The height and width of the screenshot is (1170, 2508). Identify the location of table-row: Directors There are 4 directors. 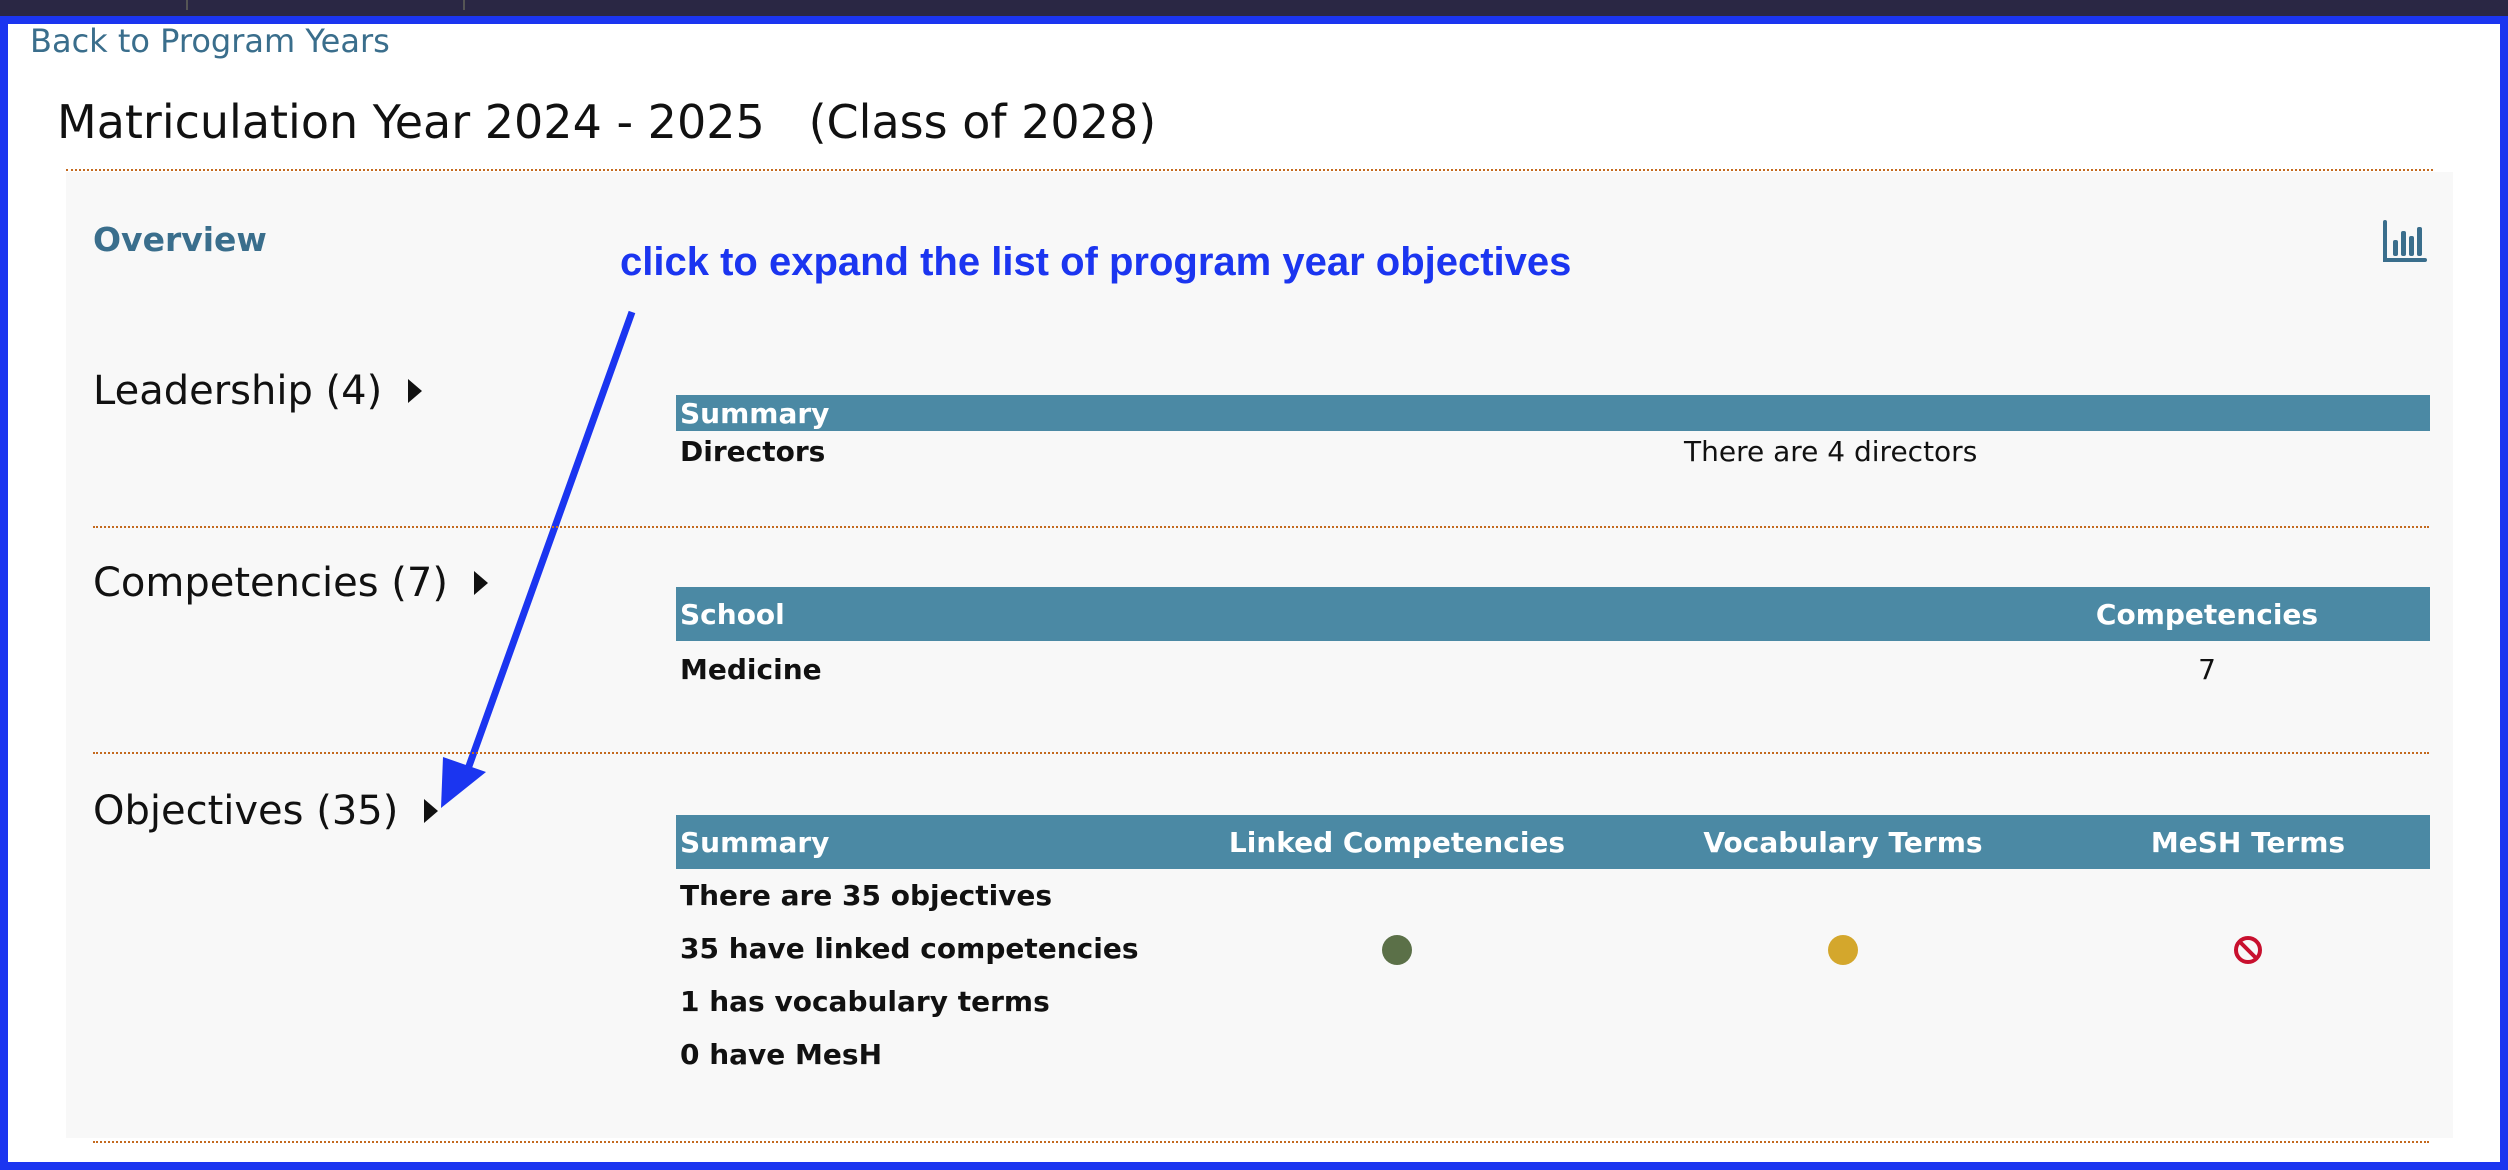
(1553, 451).